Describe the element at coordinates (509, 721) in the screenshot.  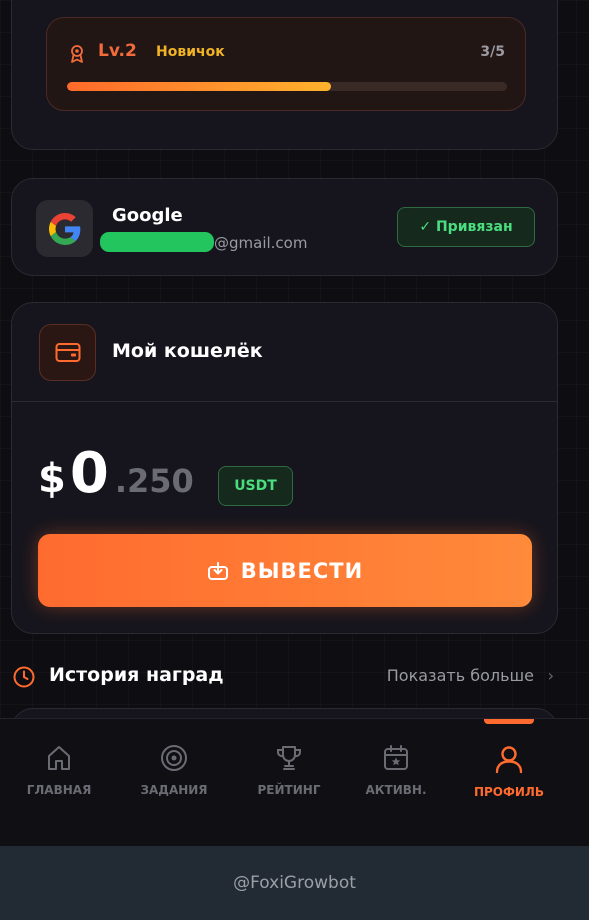
I see `nav-active-indicator` at that location.